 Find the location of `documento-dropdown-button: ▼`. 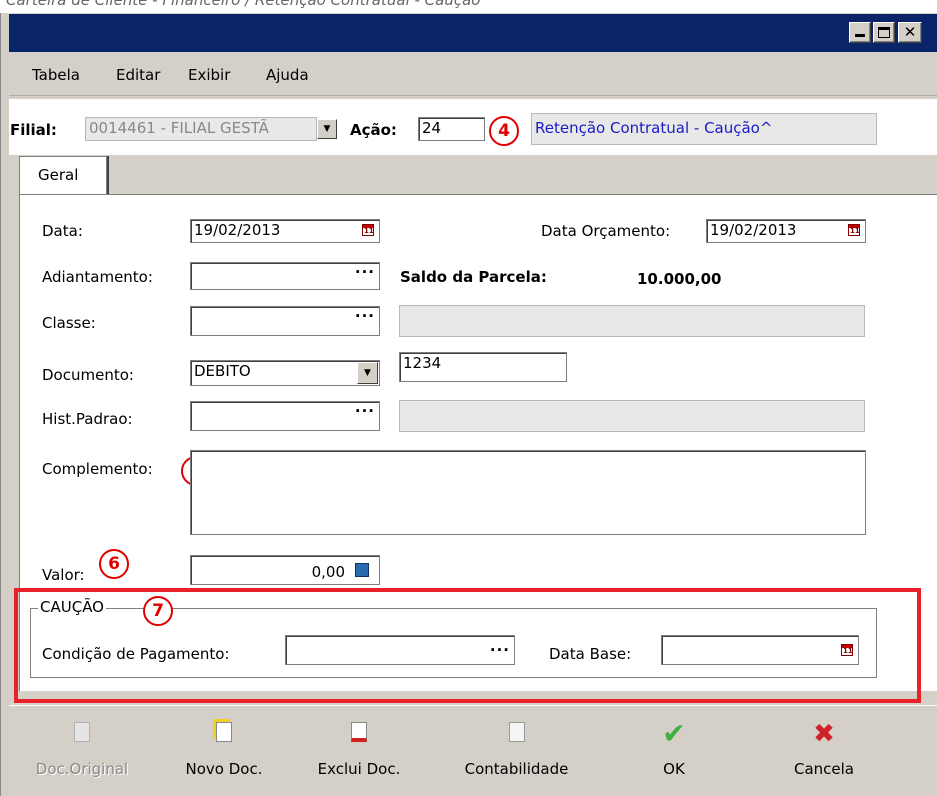

documento-dropdown-button: ▼ is located at coordinates (367, 373).